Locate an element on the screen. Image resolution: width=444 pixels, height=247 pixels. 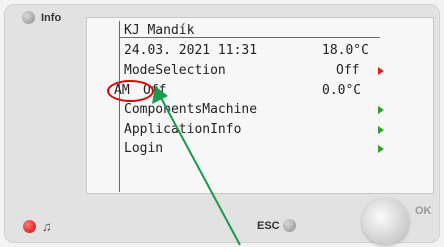
esc-label: ESC is located at coordinates (268, 225).